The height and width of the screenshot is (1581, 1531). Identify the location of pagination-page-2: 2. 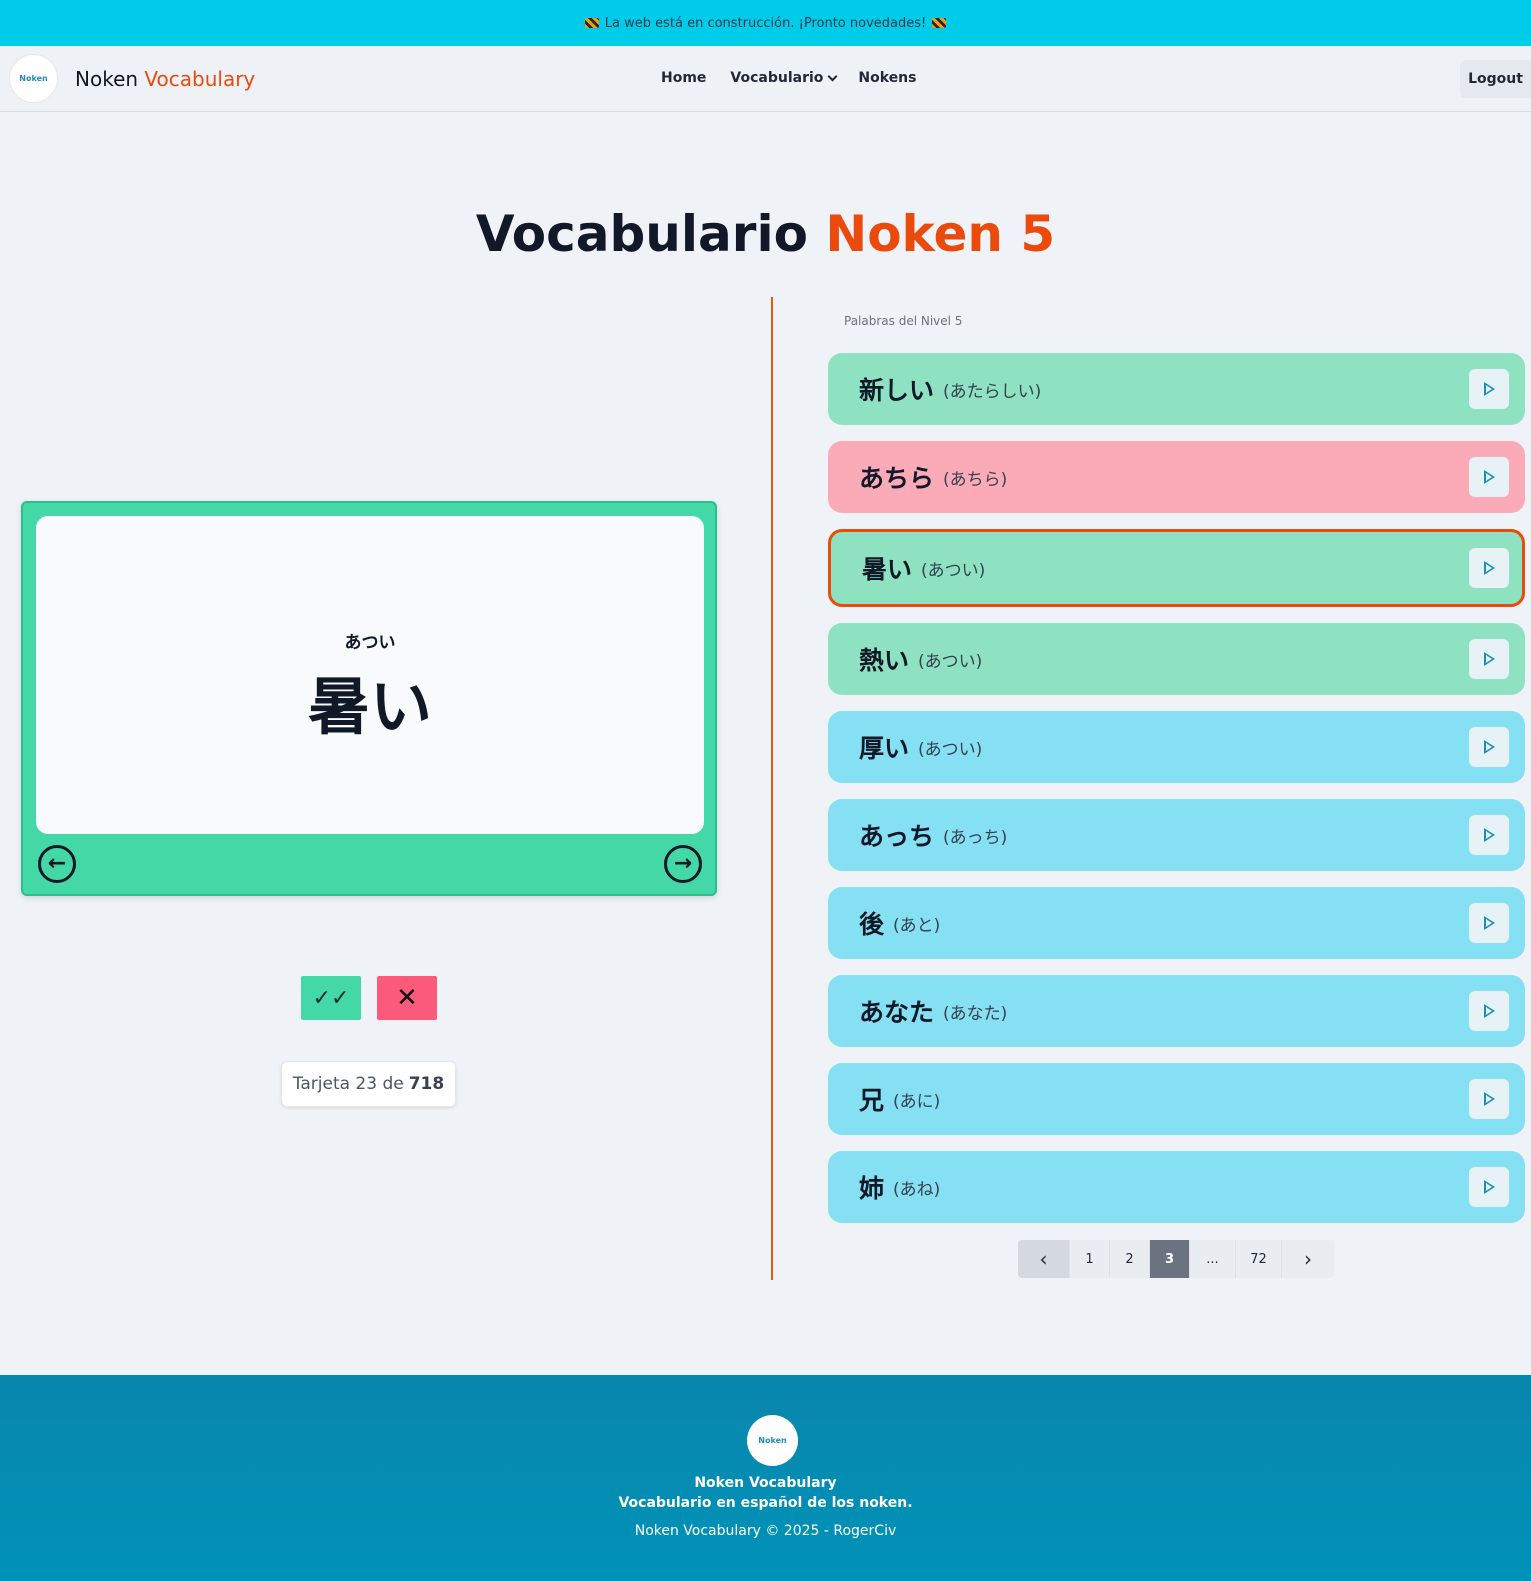
(1130, 1259).